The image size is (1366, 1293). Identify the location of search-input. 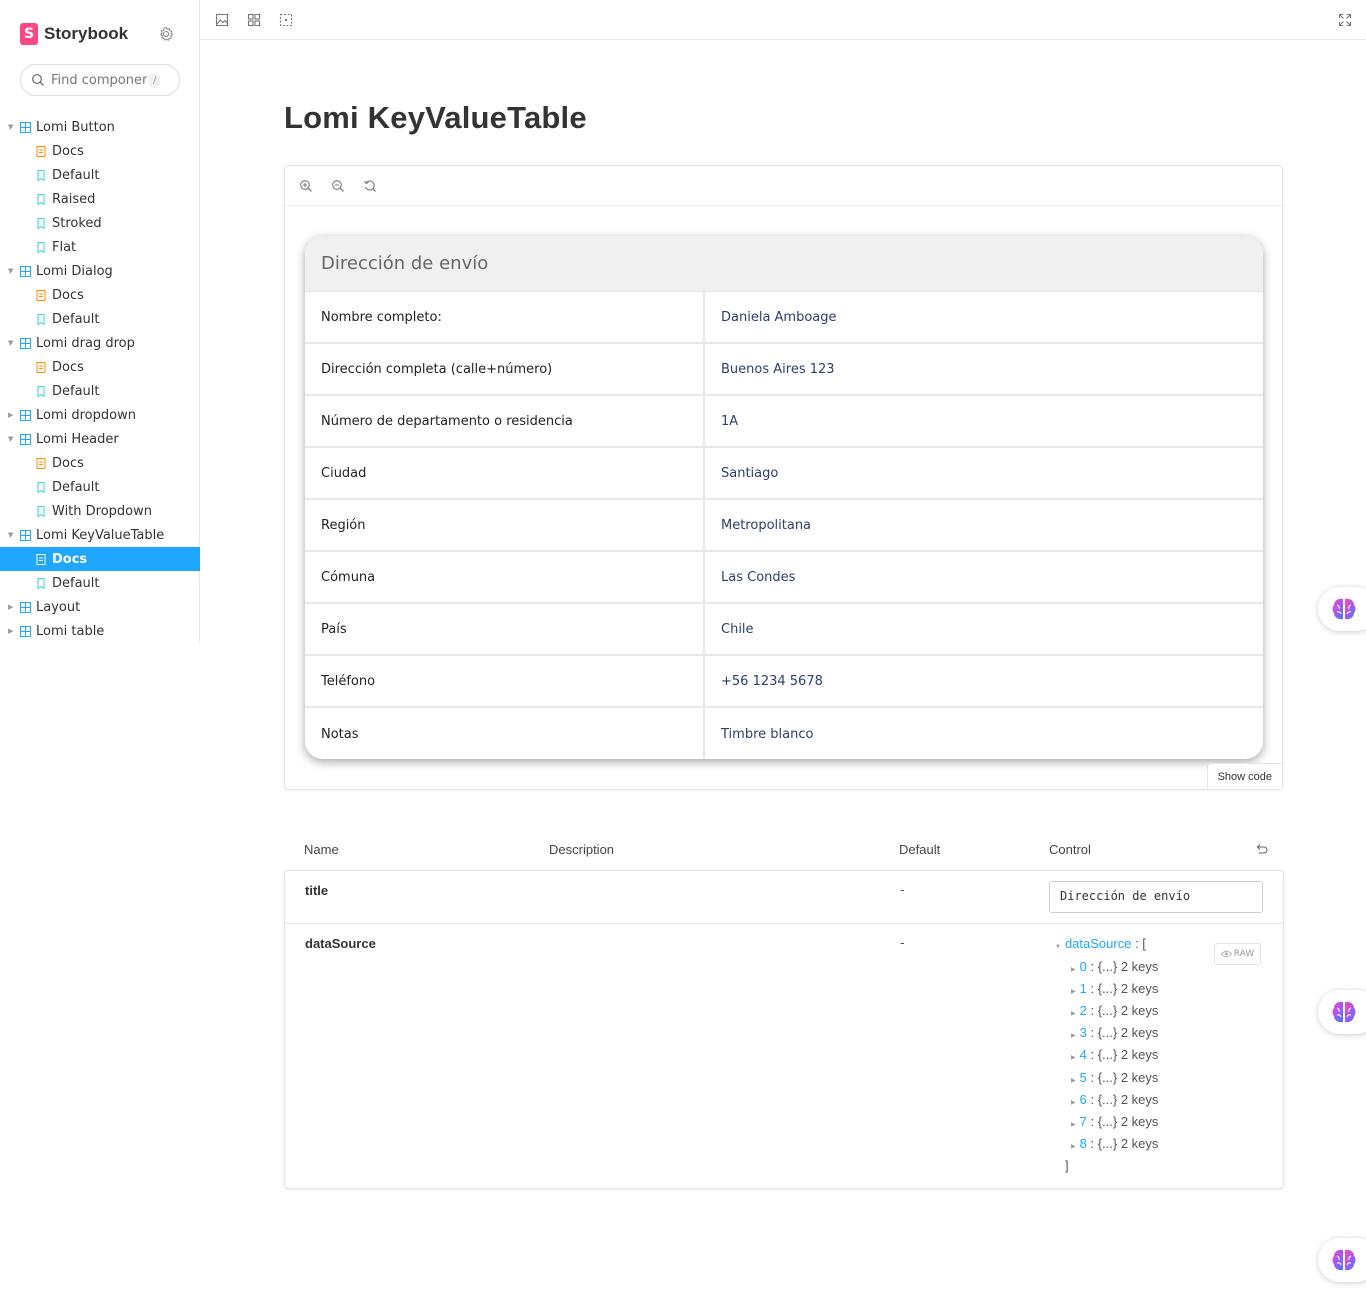
(99, 80).